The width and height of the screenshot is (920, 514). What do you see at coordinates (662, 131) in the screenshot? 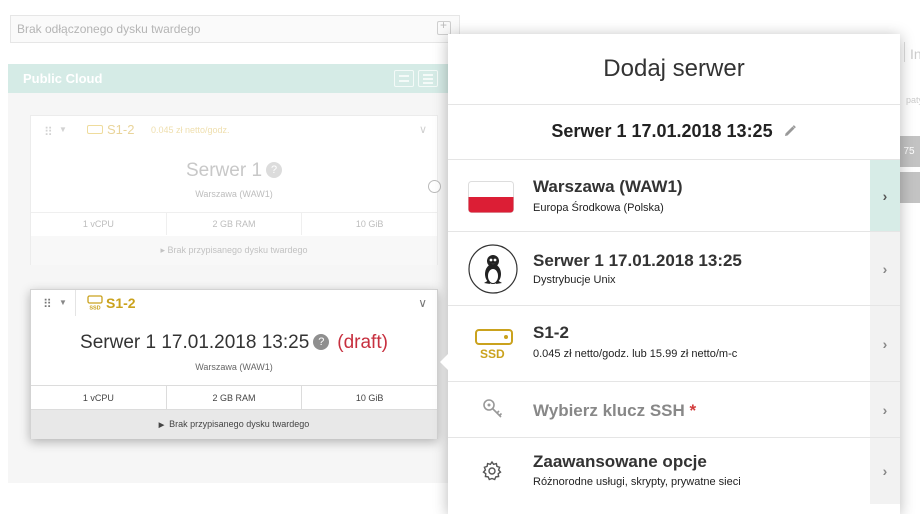
I see `server-name-text: Serwer 1 17.01.2018 13:25` at bounding box center [662, 131].